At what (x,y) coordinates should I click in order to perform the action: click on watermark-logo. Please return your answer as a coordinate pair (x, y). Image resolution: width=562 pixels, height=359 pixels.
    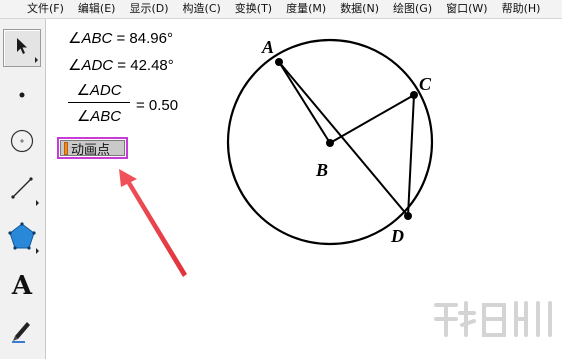
    Looking at the image, I should click on (493, 319).